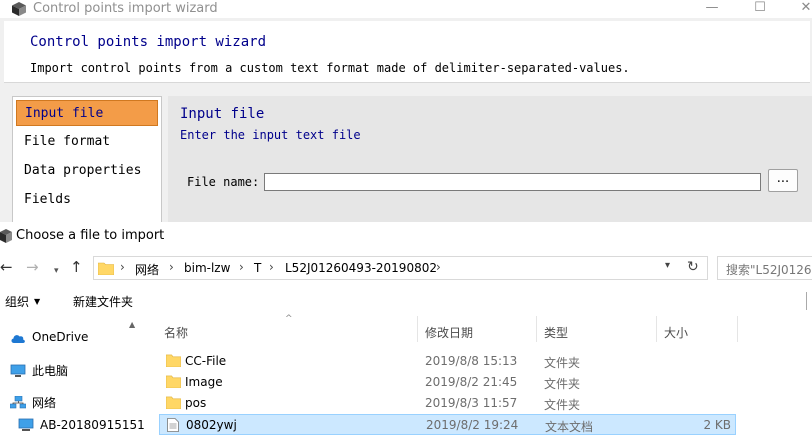  Describe the element at coordinates (512, 182) in the screenshot. I see `file-name-input` at that location.